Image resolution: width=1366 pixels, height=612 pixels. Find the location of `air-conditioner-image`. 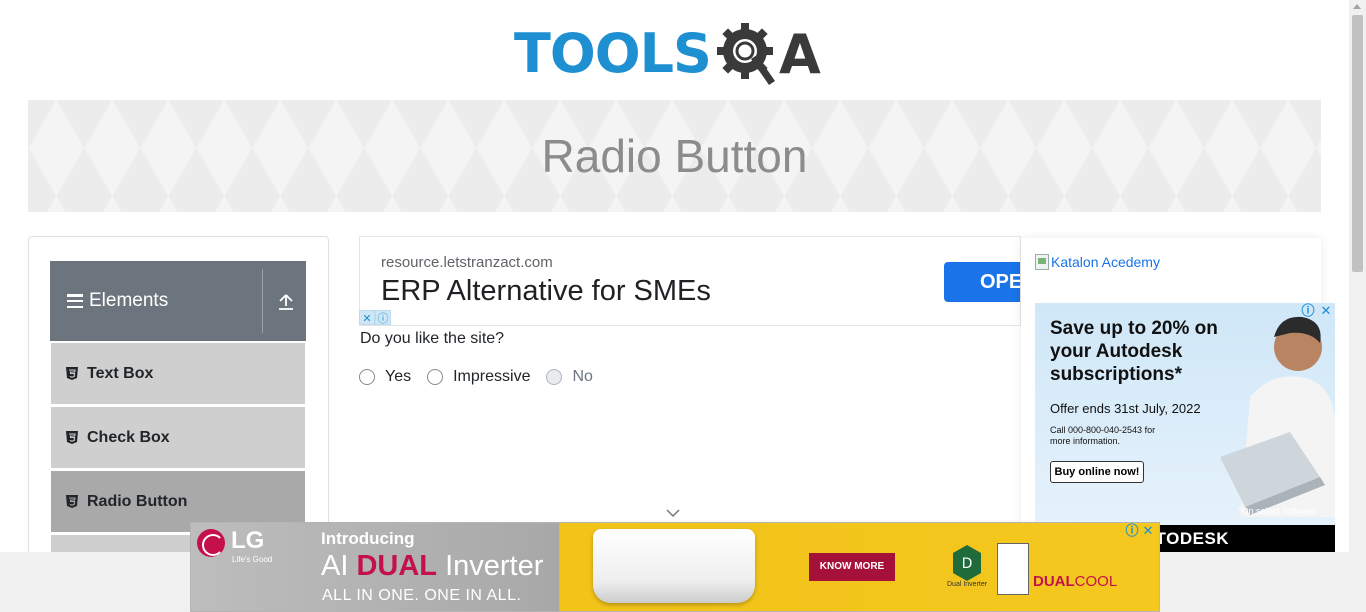

air-conditioner-image is located at coordinates (674, 566).